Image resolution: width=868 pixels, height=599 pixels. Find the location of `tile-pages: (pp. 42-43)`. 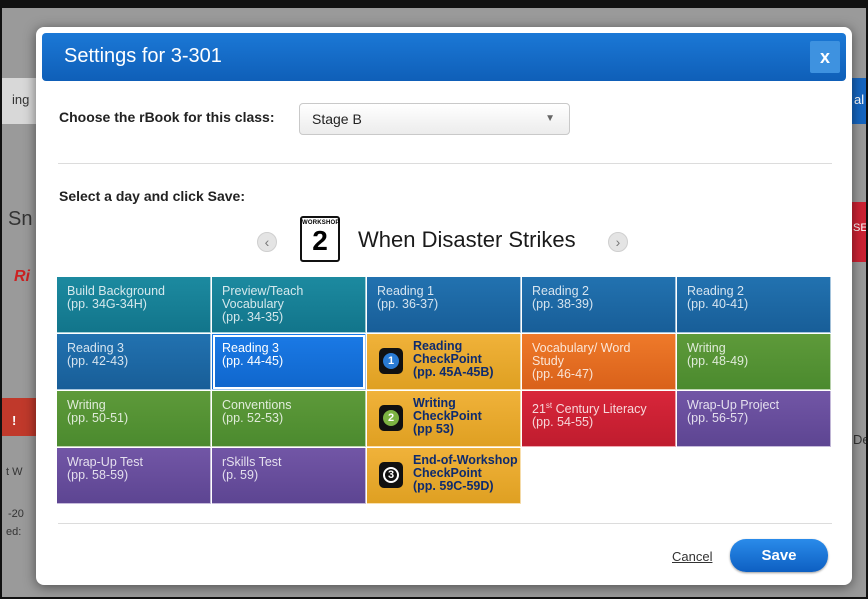

tile-pages: (pp. 42-43) is located at coordinates (98, 361).